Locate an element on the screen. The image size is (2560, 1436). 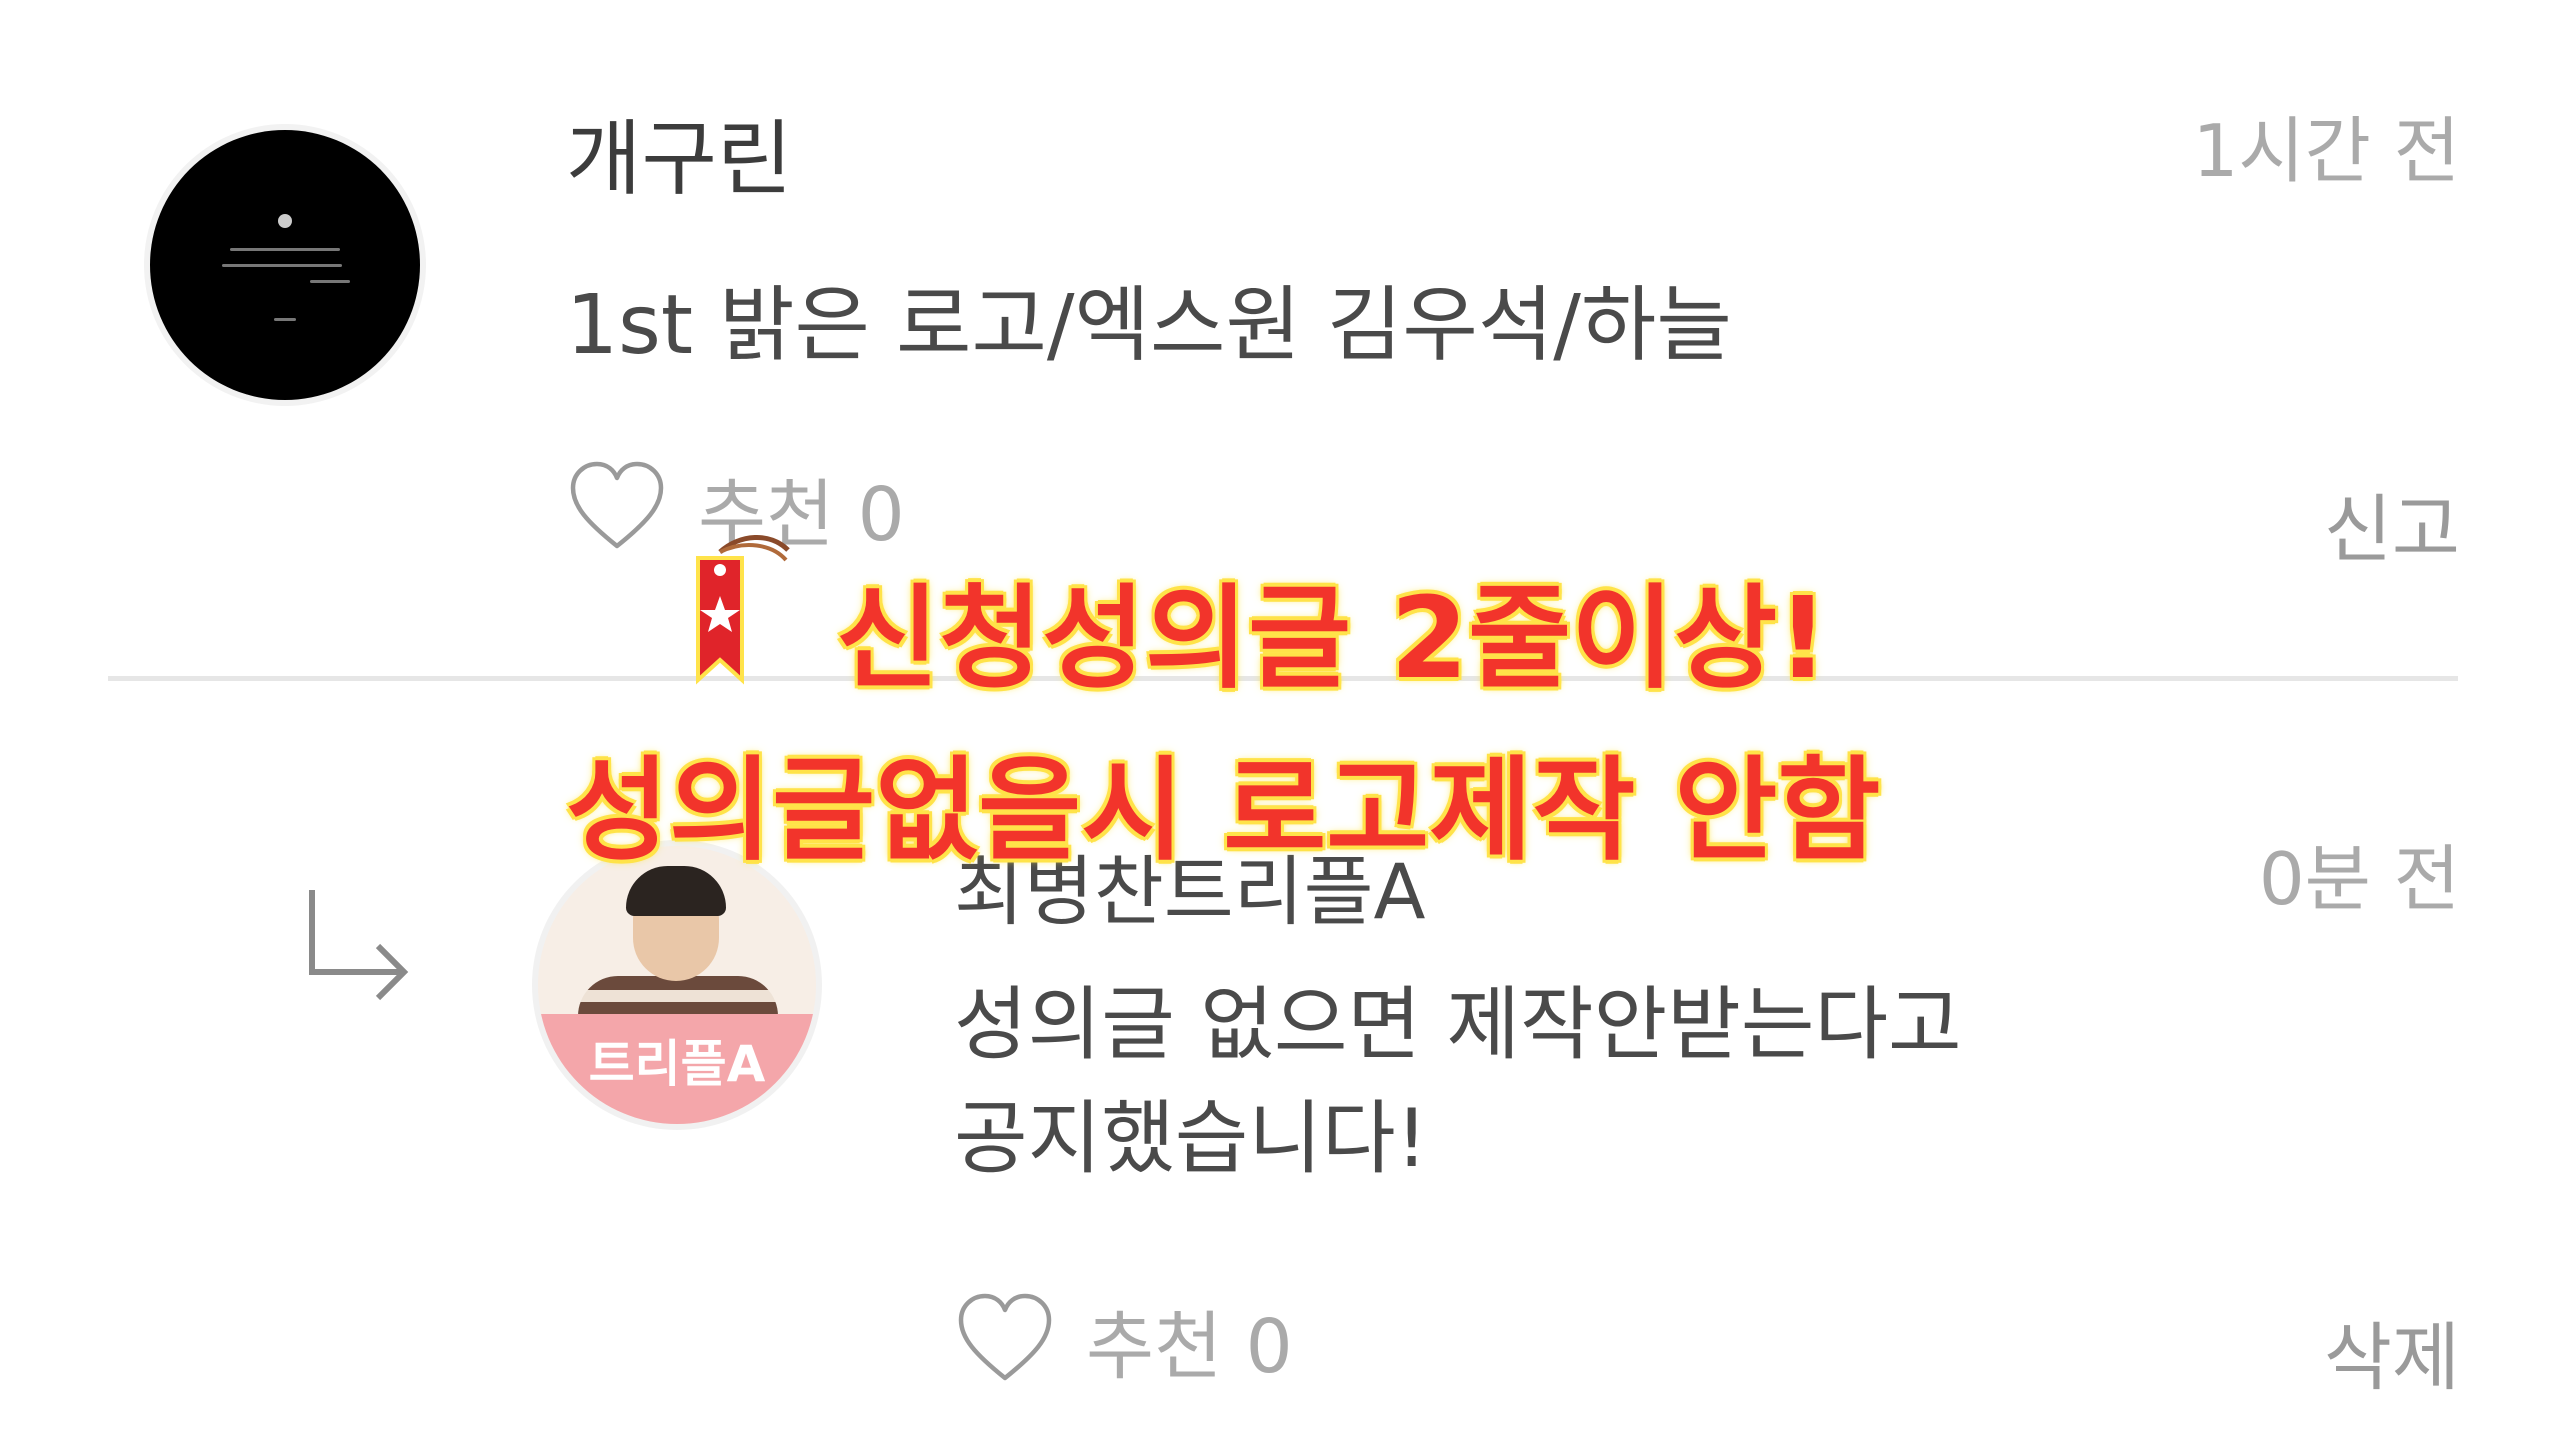
delete-button: 삭제 is located at coordinates (2392, 1351).